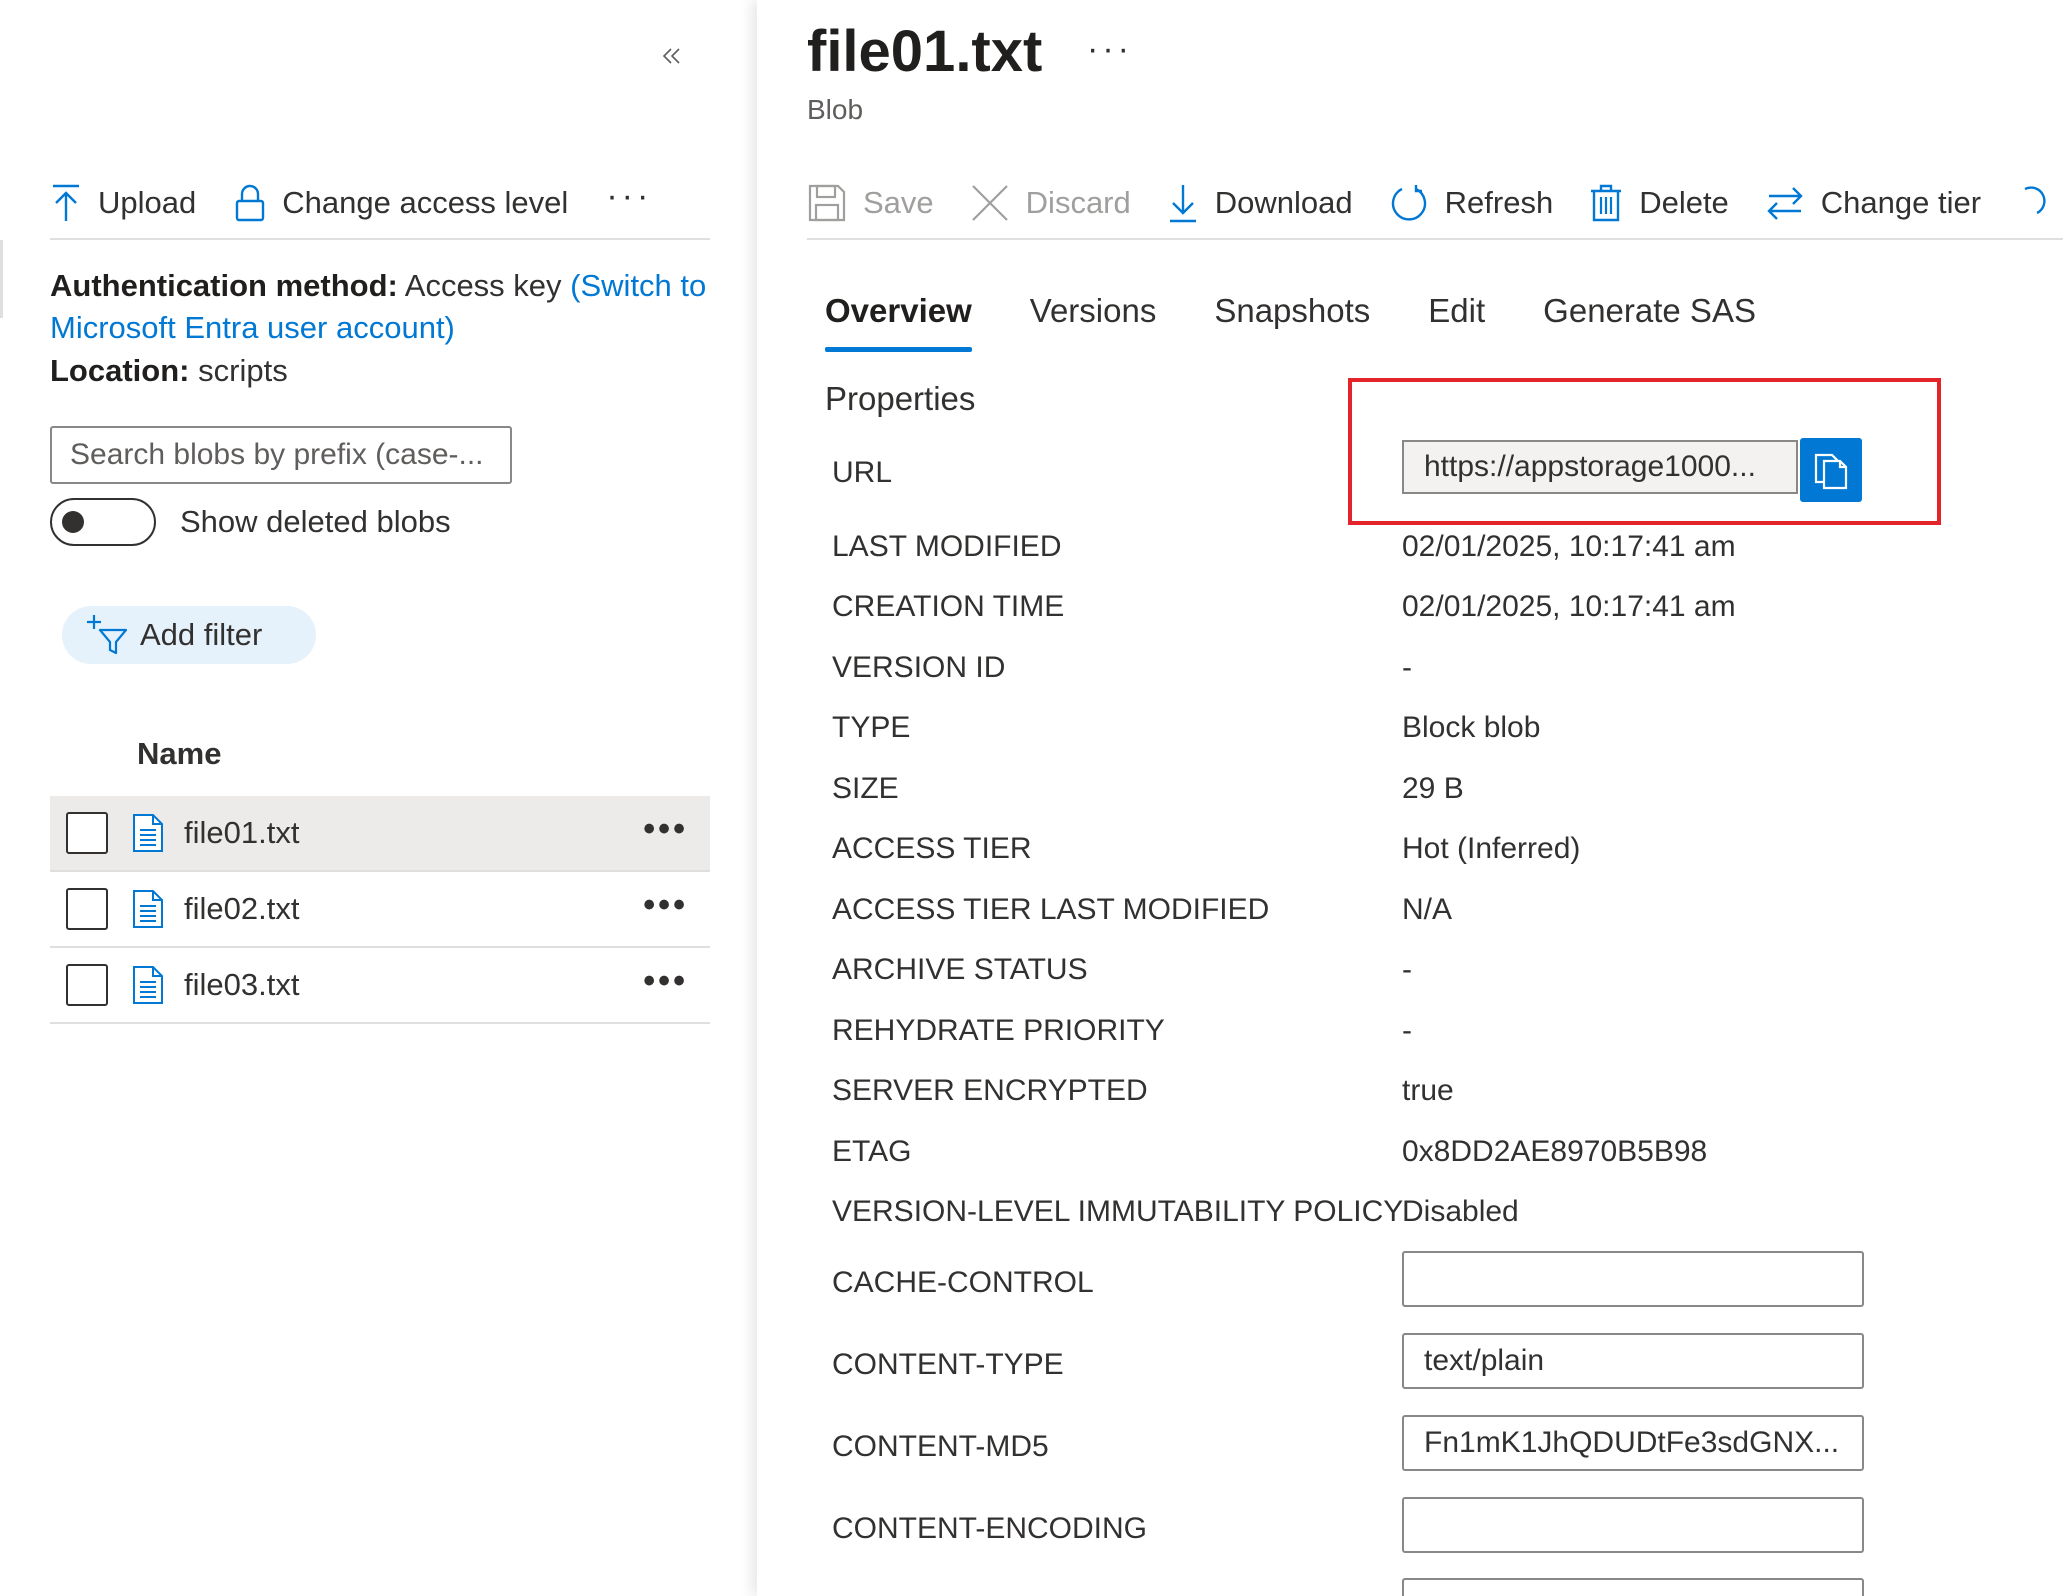 This screenshot has width=2063, height=1596. Describe the element at coordinates (989, 203) in the screenshot. I see `close-icon` at that location.